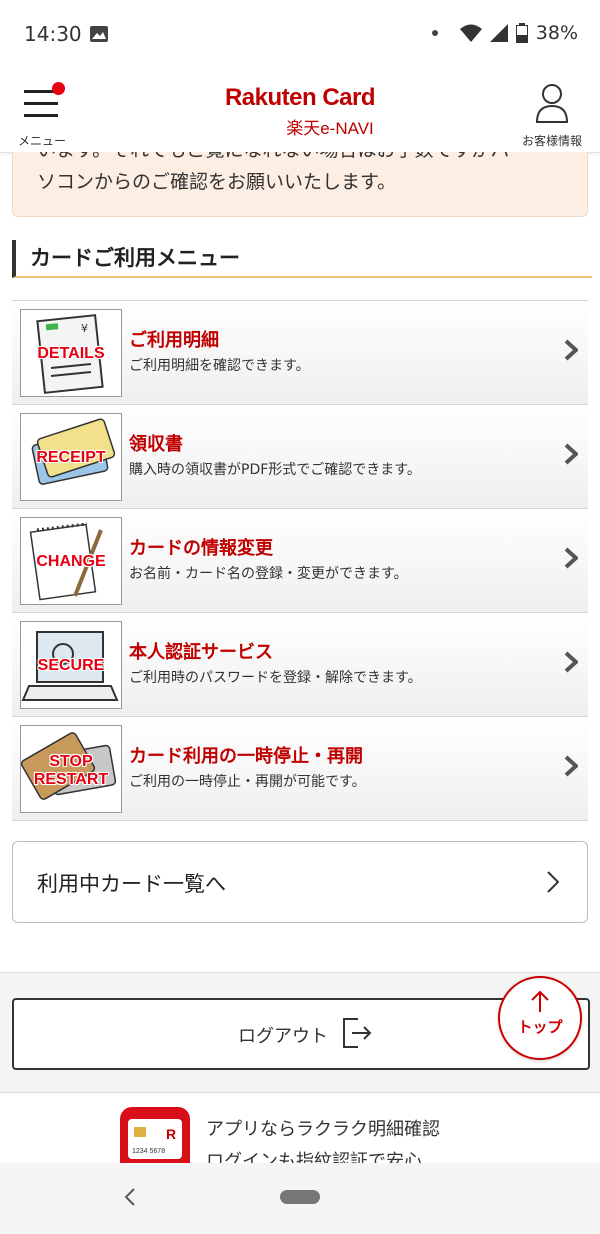 This screenshot has height=1234, width=600. I want to click on logout-label: ログアウト, so click(283, 1036).